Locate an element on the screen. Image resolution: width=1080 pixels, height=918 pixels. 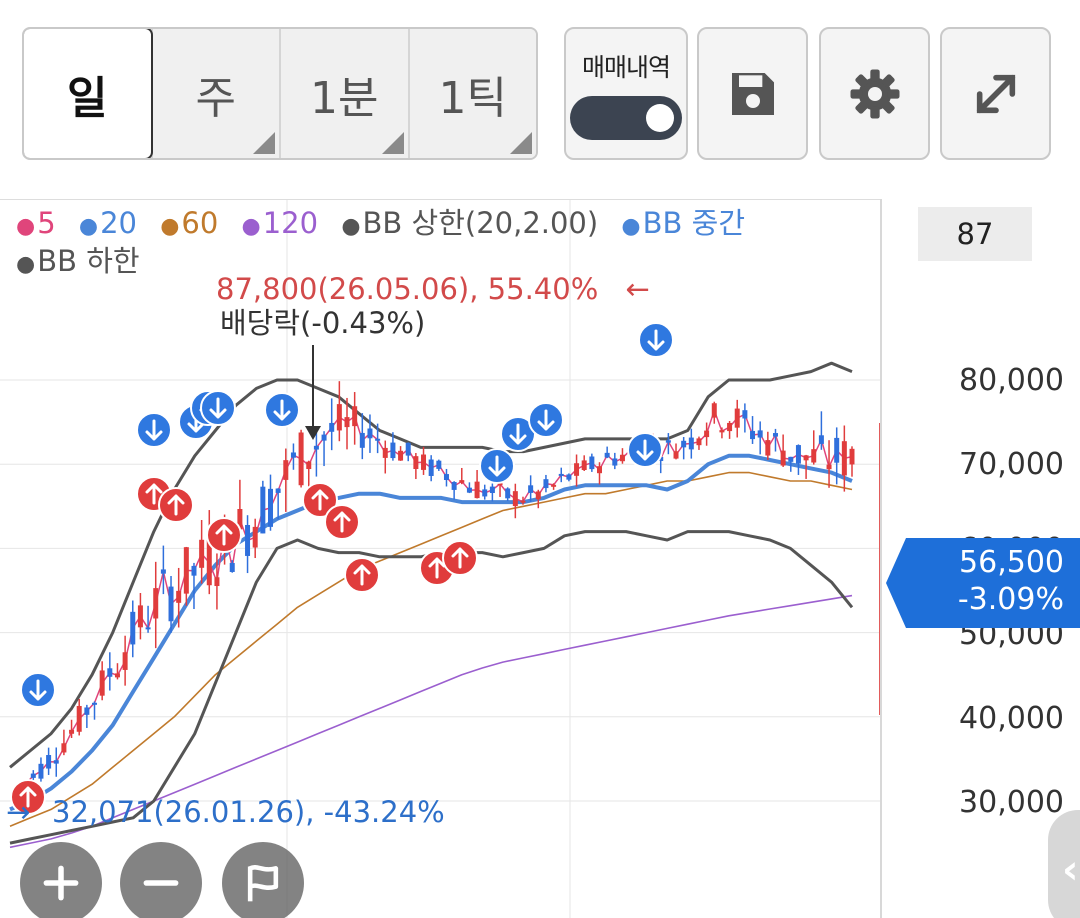
legend-ma120: ●120 is located at coordinates (280, 223).